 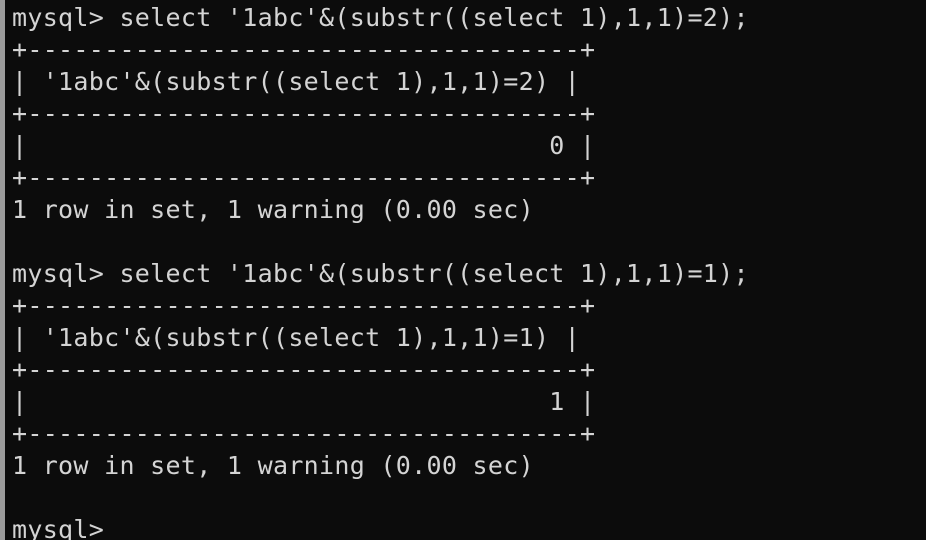 What do you see at coordinates (296, 81) in the screenshot?
I see `table-header: | '1abc'&(substr((select 1),1,1)=2) |` at bounding box center [296, 81].